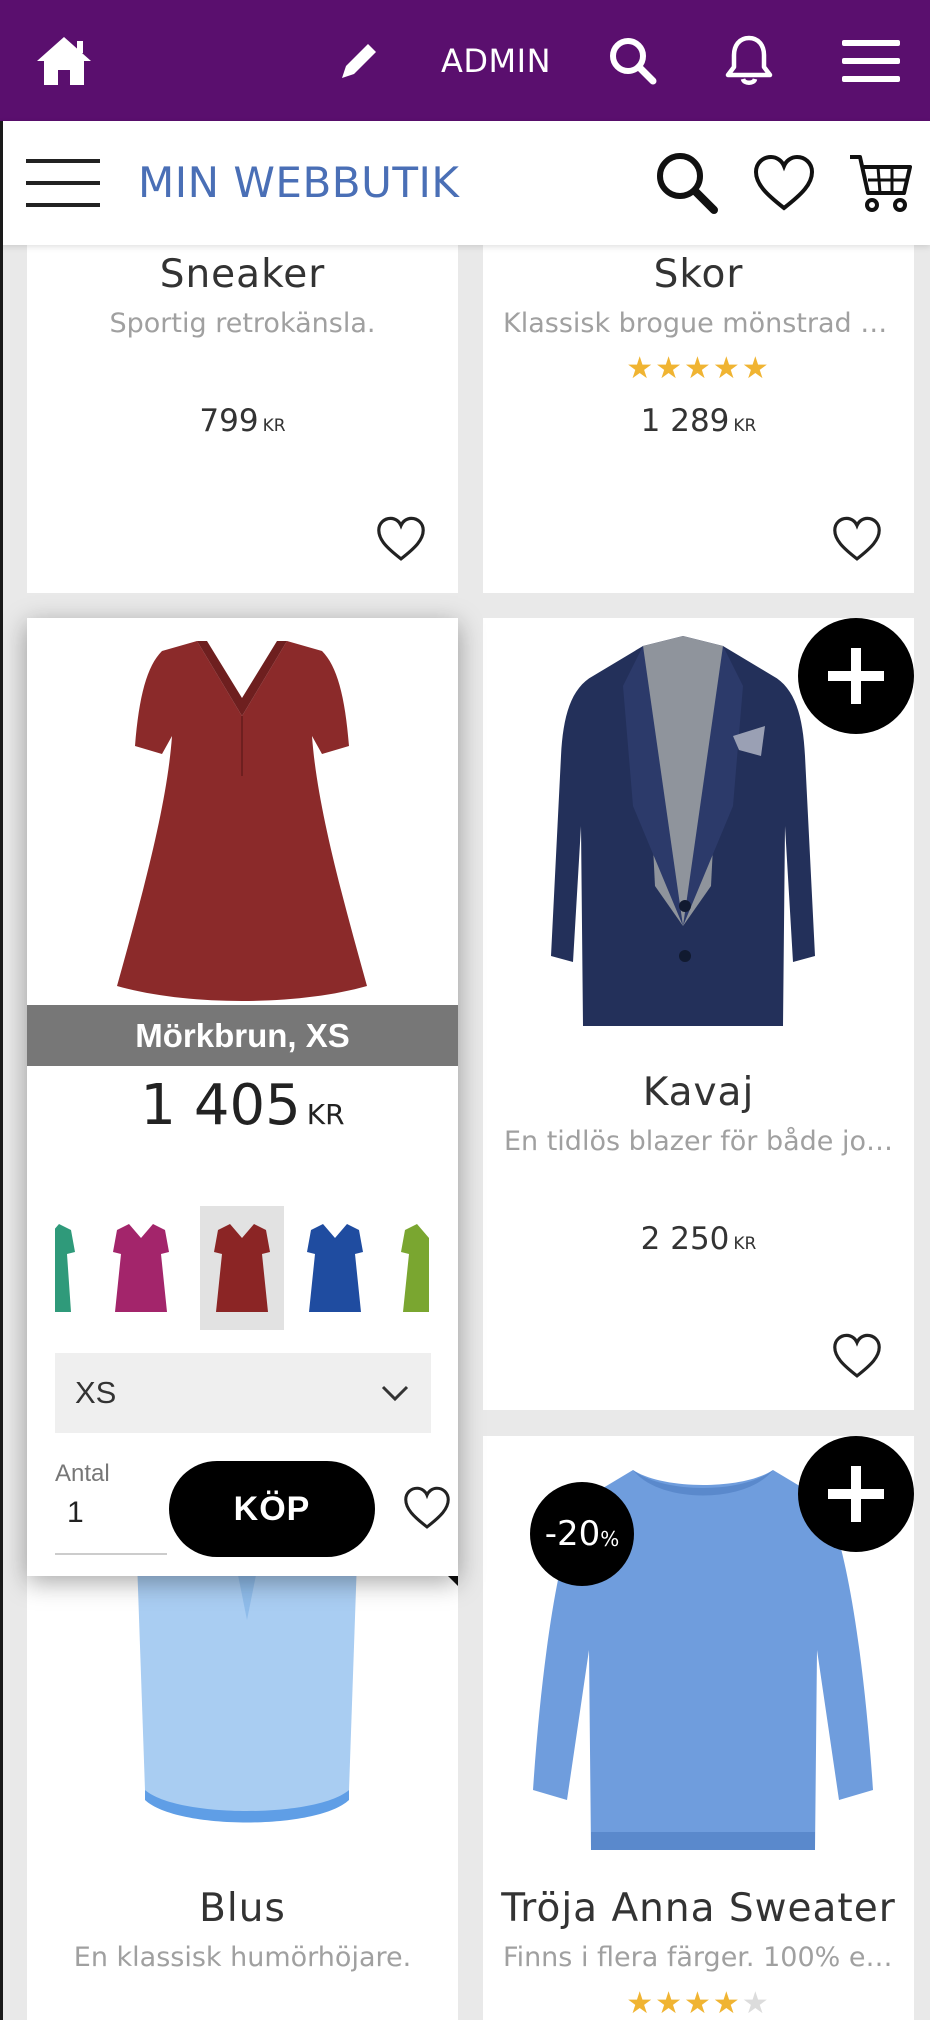 Image resolution: width=930 pixels, height=2020 pixels. Describe the element at coordinates (871, 60) in the screenshot. I see `admin-menu-icon` at that location.